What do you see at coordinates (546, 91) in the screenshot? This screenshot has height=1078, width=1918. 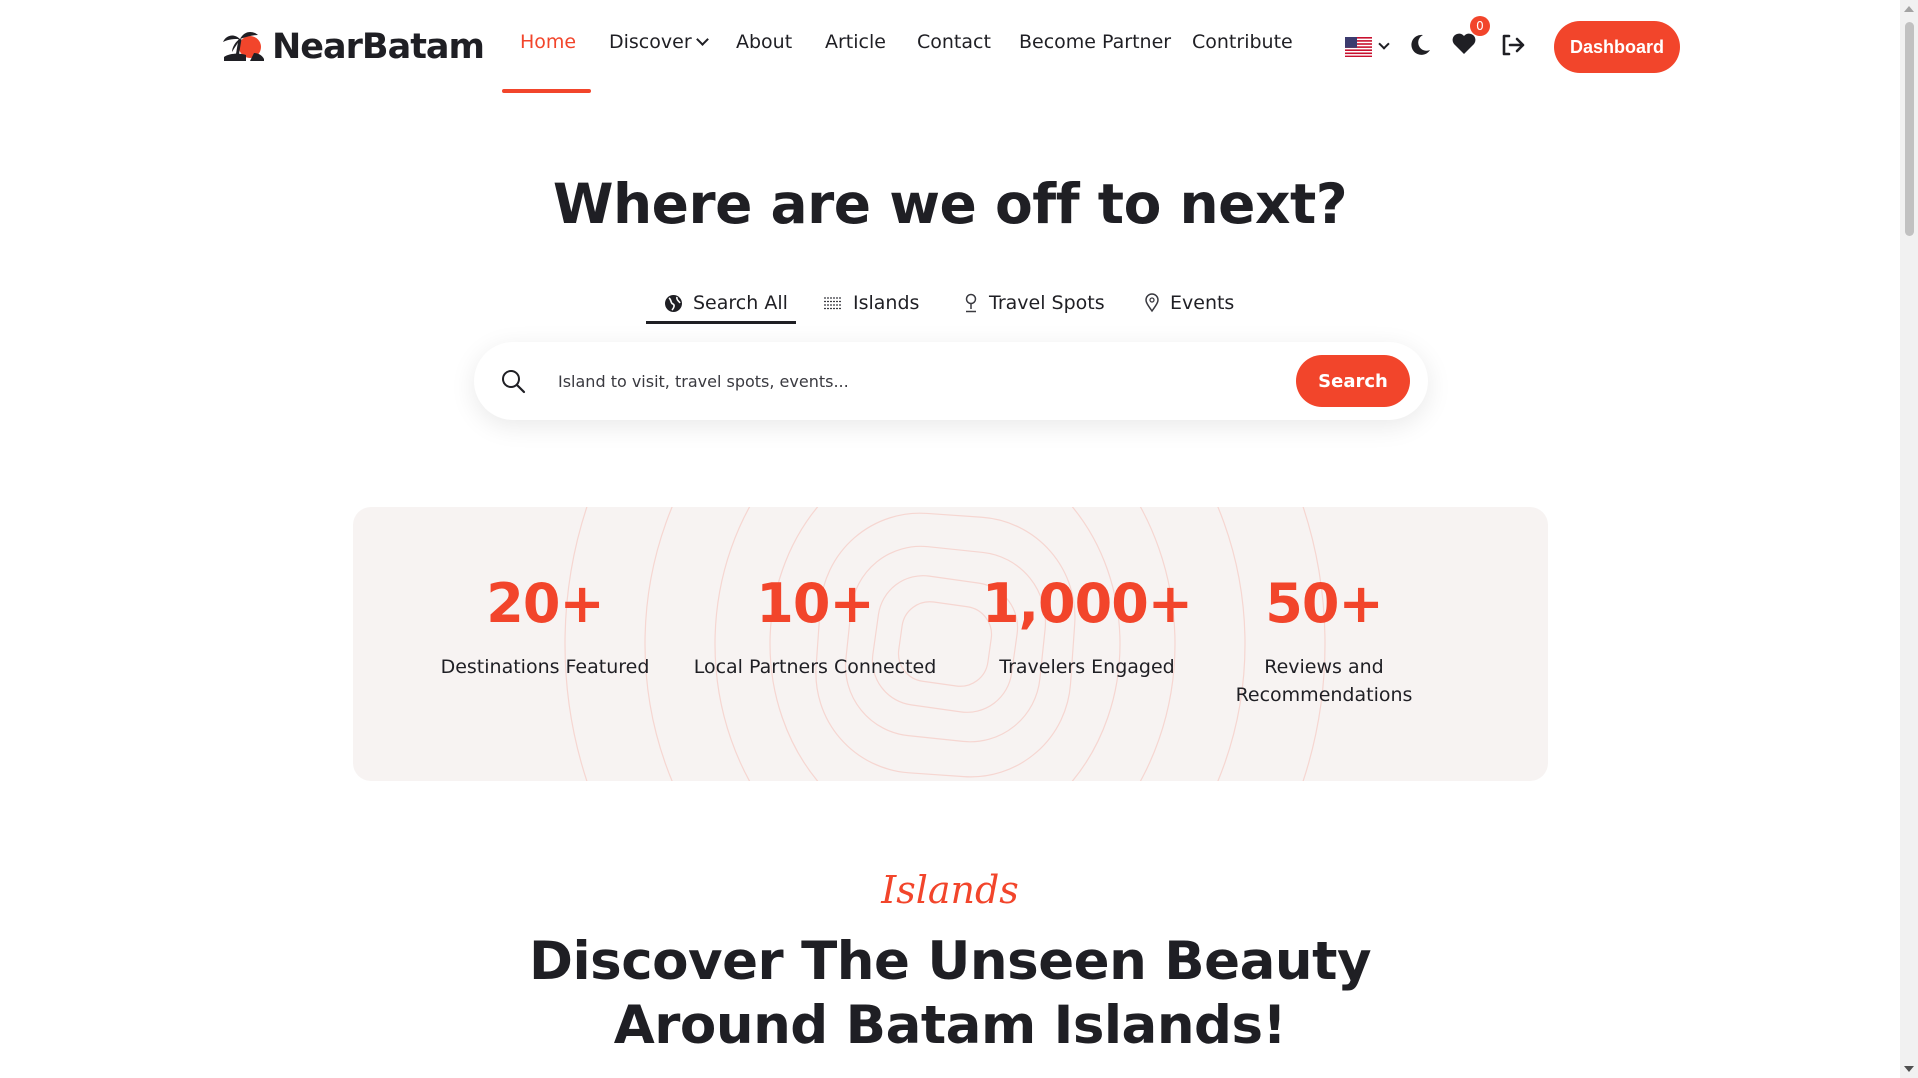 I see `active-nav-indicator` at bounding box center [546, 91].